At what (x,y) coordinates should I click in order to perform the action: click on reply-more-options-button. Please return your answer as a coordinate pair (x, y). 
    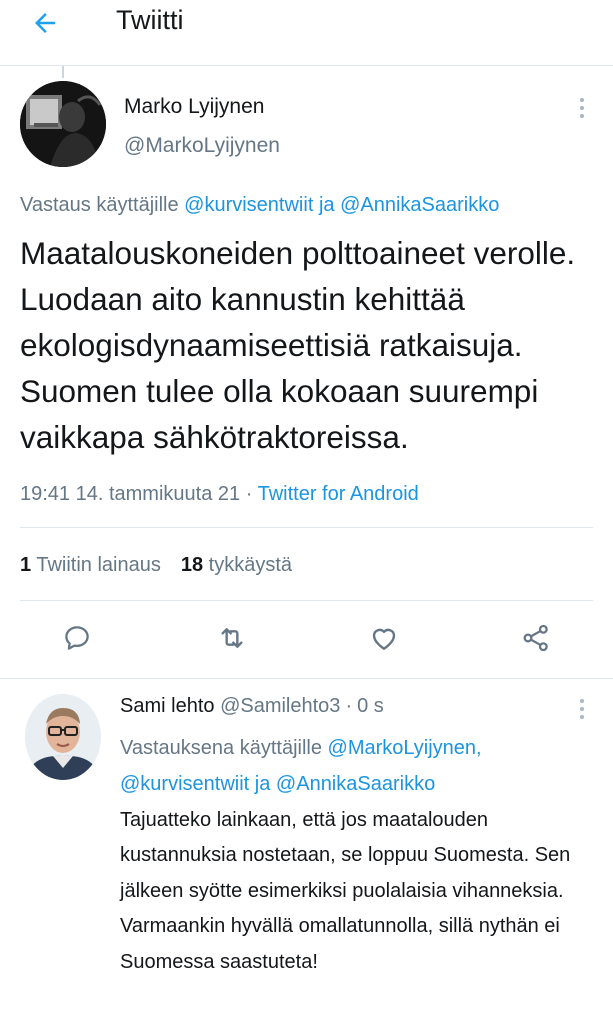
    Looking at the image, I should click on (582, 709).